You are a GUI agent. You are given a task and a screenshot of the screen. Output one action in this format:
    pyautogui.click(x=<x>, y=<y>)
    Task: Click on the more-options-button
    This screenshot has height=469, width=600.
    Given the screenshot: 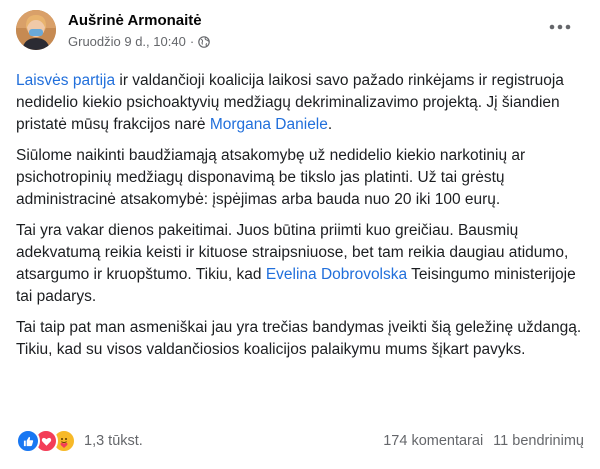 What is the action you would take?
    pyautogui.click(x=560, y=26)
    